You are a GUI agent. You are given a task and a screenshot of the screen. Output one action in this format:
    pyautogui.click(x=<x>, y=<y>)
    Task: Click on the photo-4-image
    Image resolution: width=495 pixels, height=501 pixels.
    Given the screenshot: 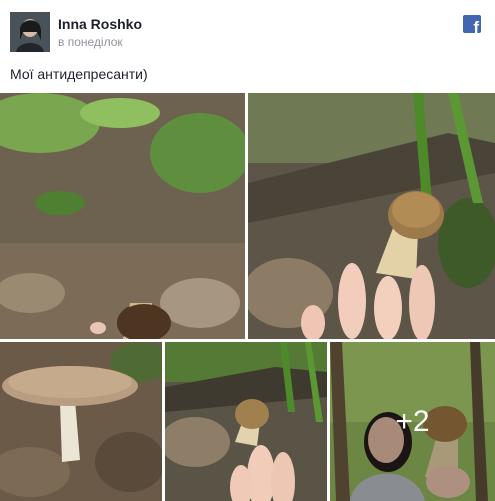 What is the action you would take?
    pyautogui.click(x=246, y=421)
    